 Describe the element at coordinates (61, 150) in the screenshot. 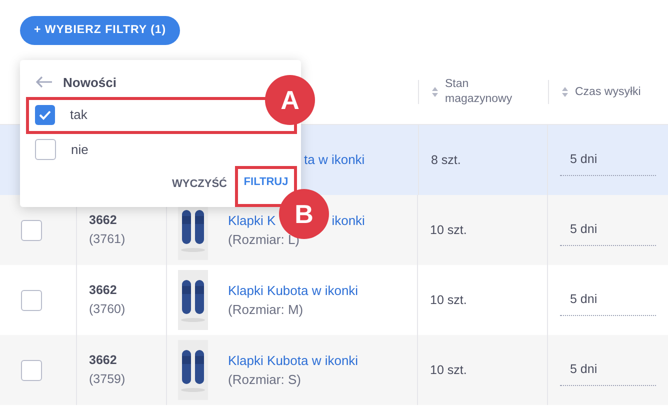

I see `filter-option: nie` at that location.